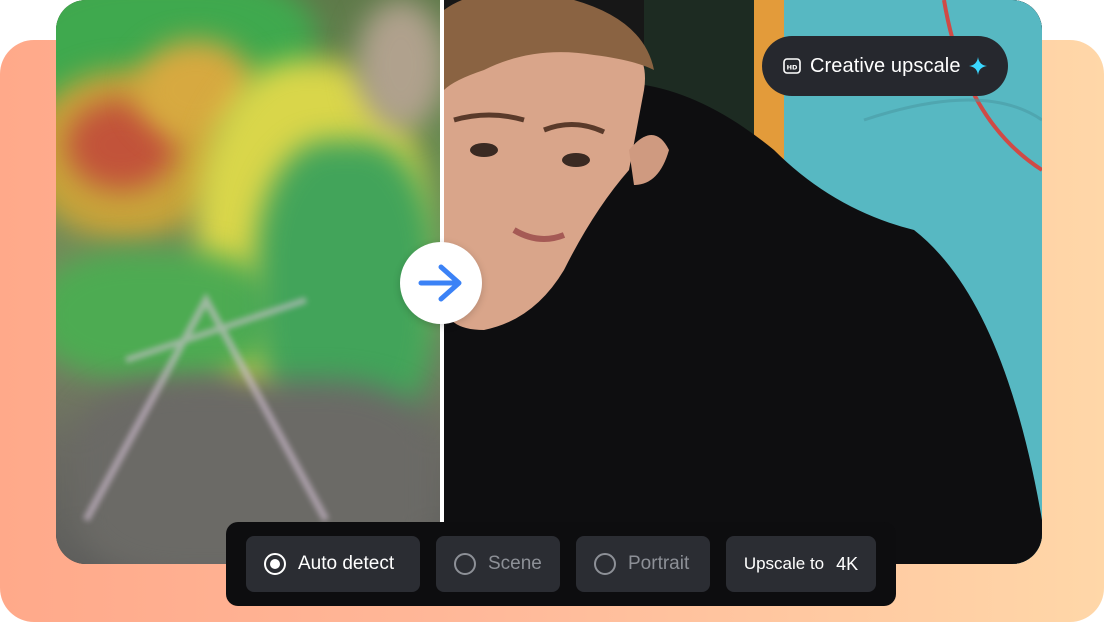 The width and height of the screenshot is (1104, 622). I want to click on option-portrait: Portrait, so click(643, 564).